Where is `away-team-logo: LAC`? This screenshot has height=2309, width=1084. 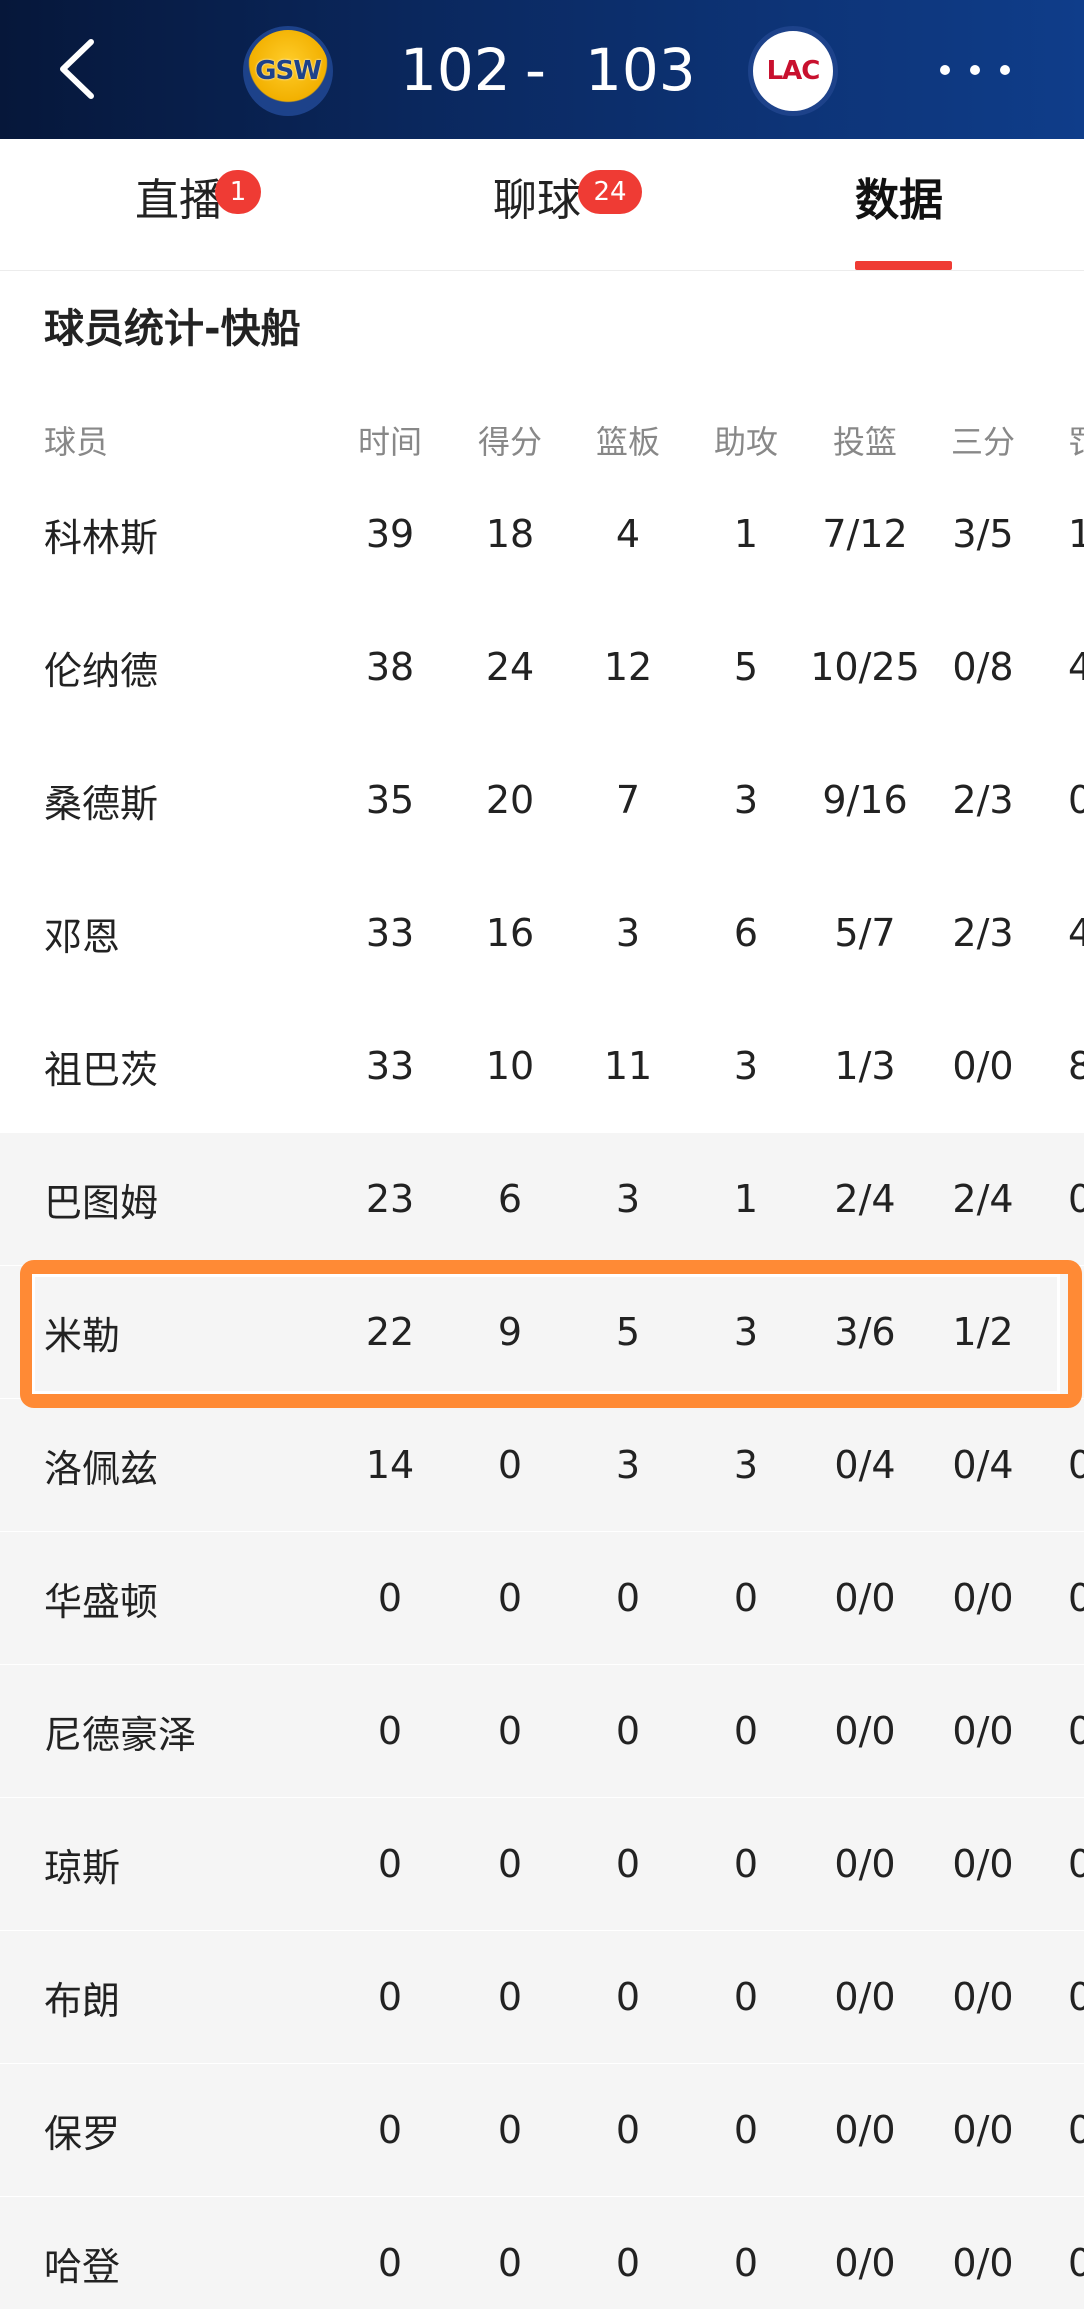
away-team-logo: LAC is located at coordinates (793, 71).